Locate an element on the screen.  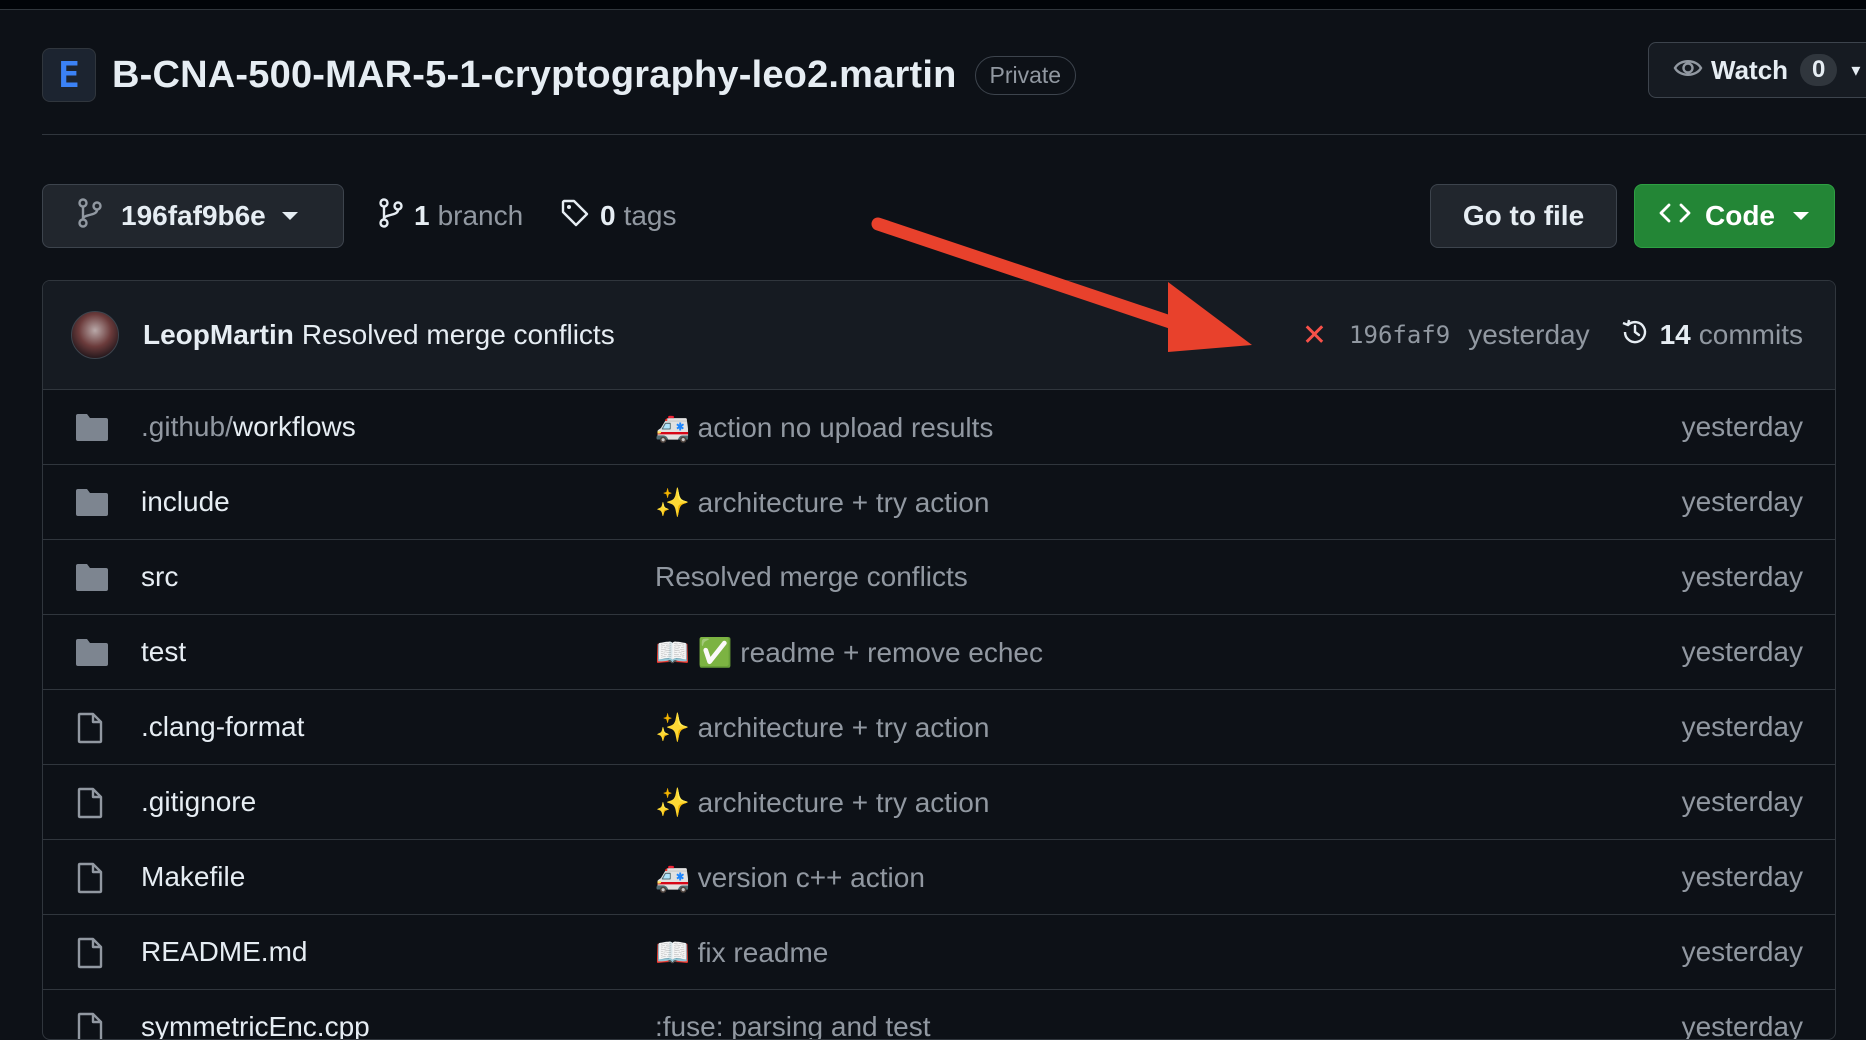
commits-link: 14 commits is located at coordinates (1711, 335).